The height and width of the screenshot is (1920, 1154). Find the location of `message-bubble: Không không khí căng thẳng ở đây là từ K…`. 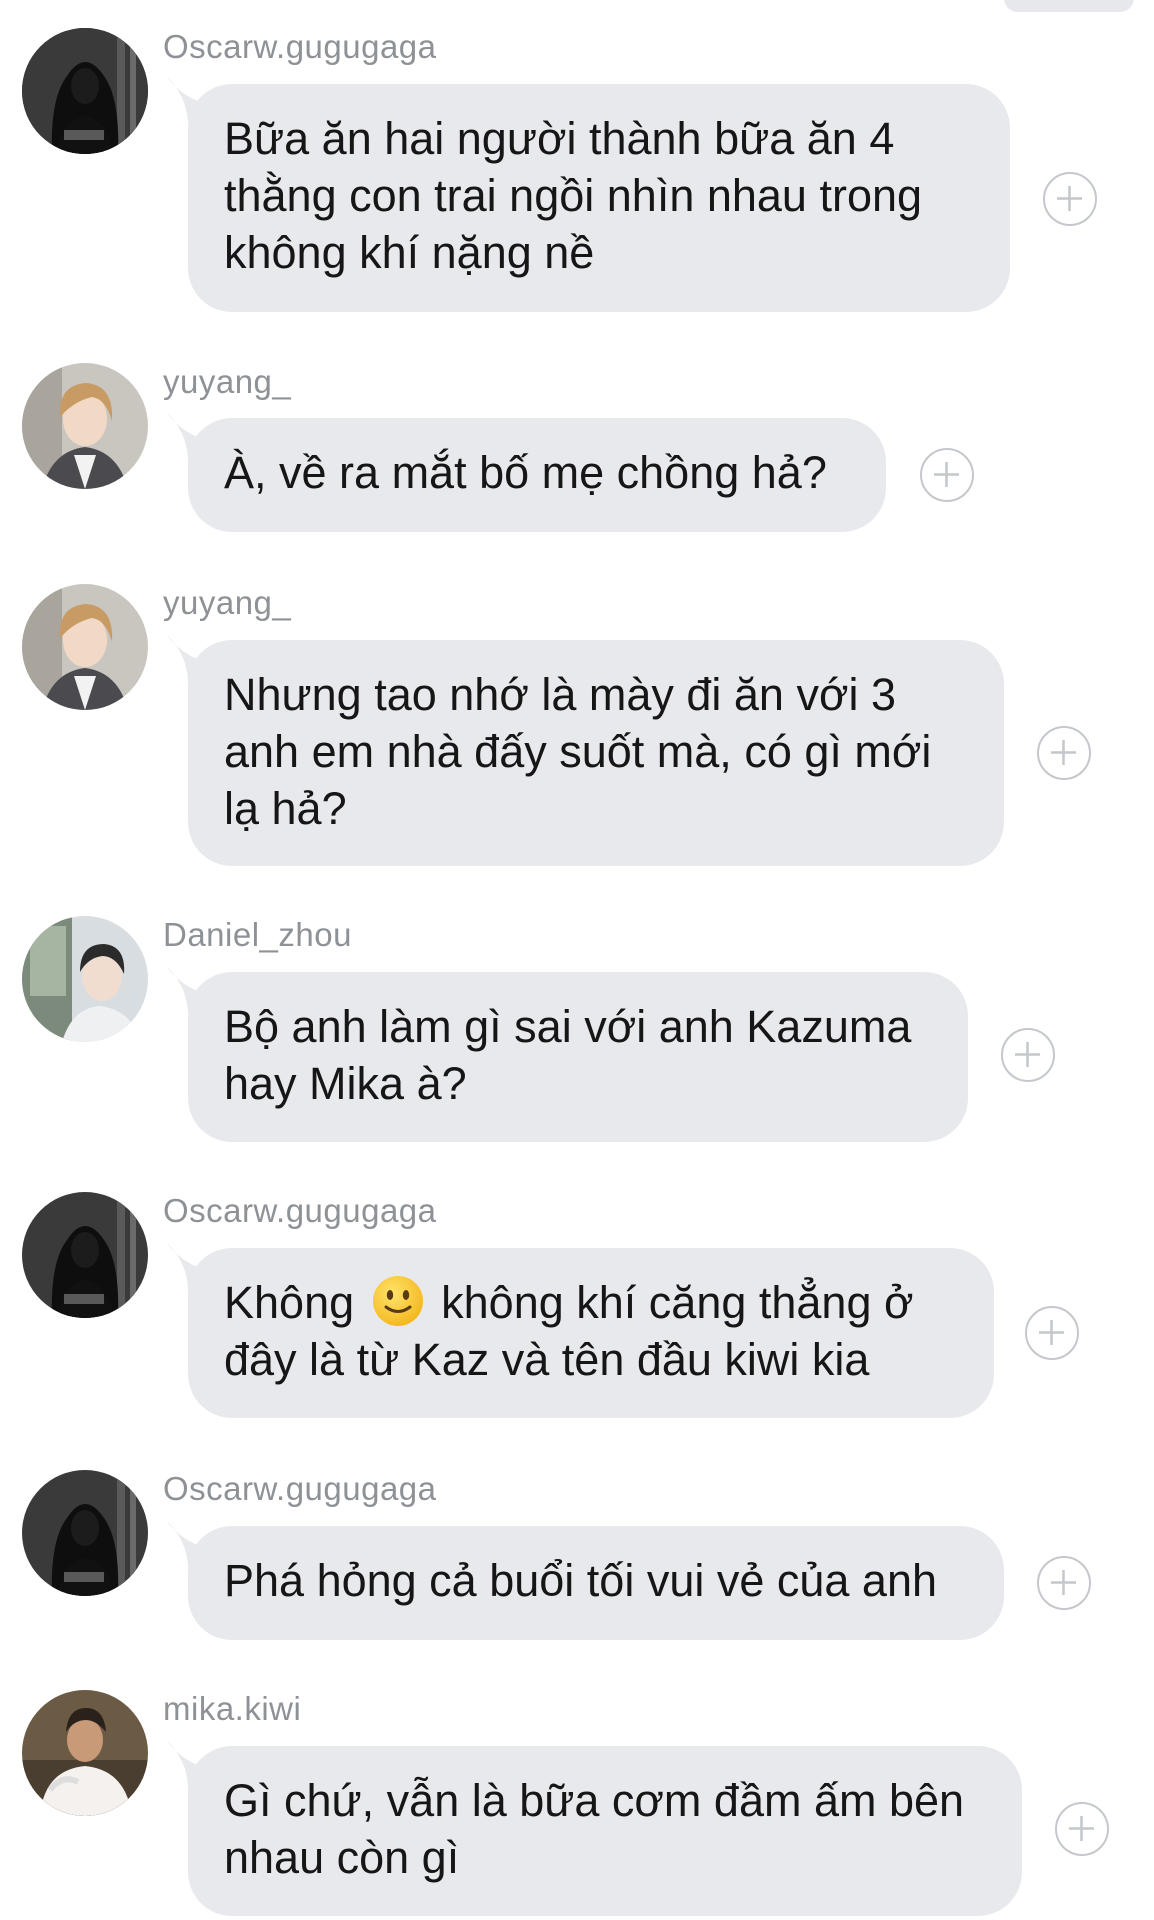

message-bubble: Không không khí căng thẳng ở đây là từ K… is located at coordinates (591, 1333).